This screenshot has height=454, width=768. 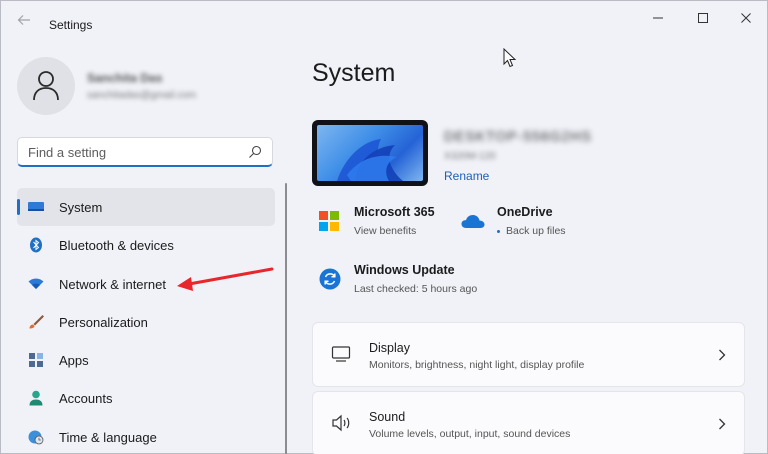 What do you see at coordinates (108, 437) in the screenshot?
I see `sidebar-item-label: Time & language` at bounding box center [108, 437].